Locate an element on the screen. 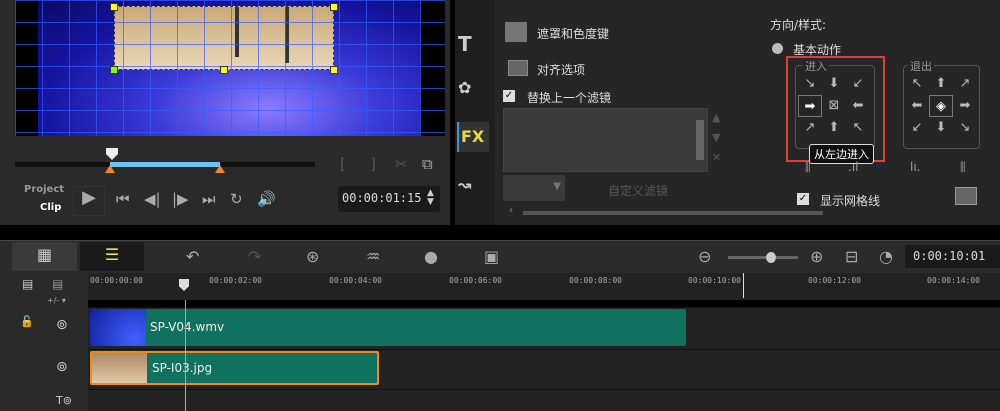  mark-in-button: [ is located at coordinates (343, 164).